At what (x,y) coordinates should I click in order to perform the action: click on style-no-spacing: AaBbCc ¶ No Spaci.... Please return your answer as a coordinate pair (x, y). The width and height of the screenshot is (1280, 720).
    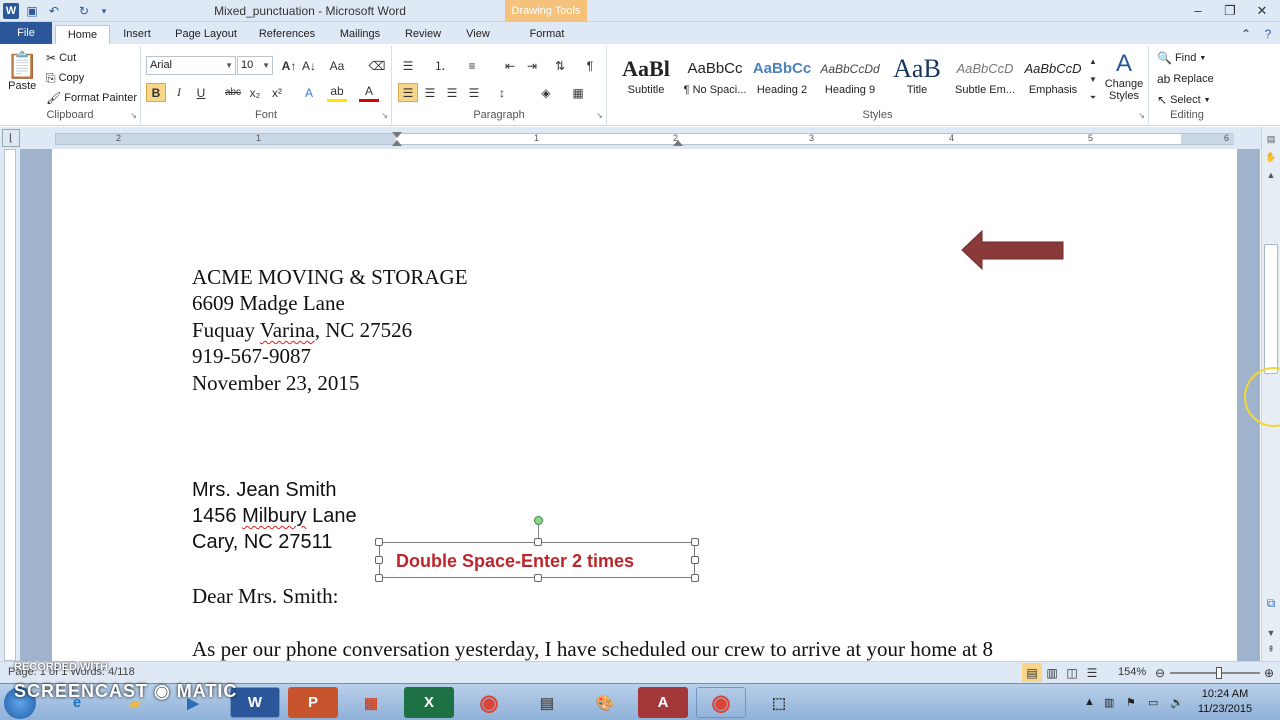
    Looking at the image, I should click on (715, 79).